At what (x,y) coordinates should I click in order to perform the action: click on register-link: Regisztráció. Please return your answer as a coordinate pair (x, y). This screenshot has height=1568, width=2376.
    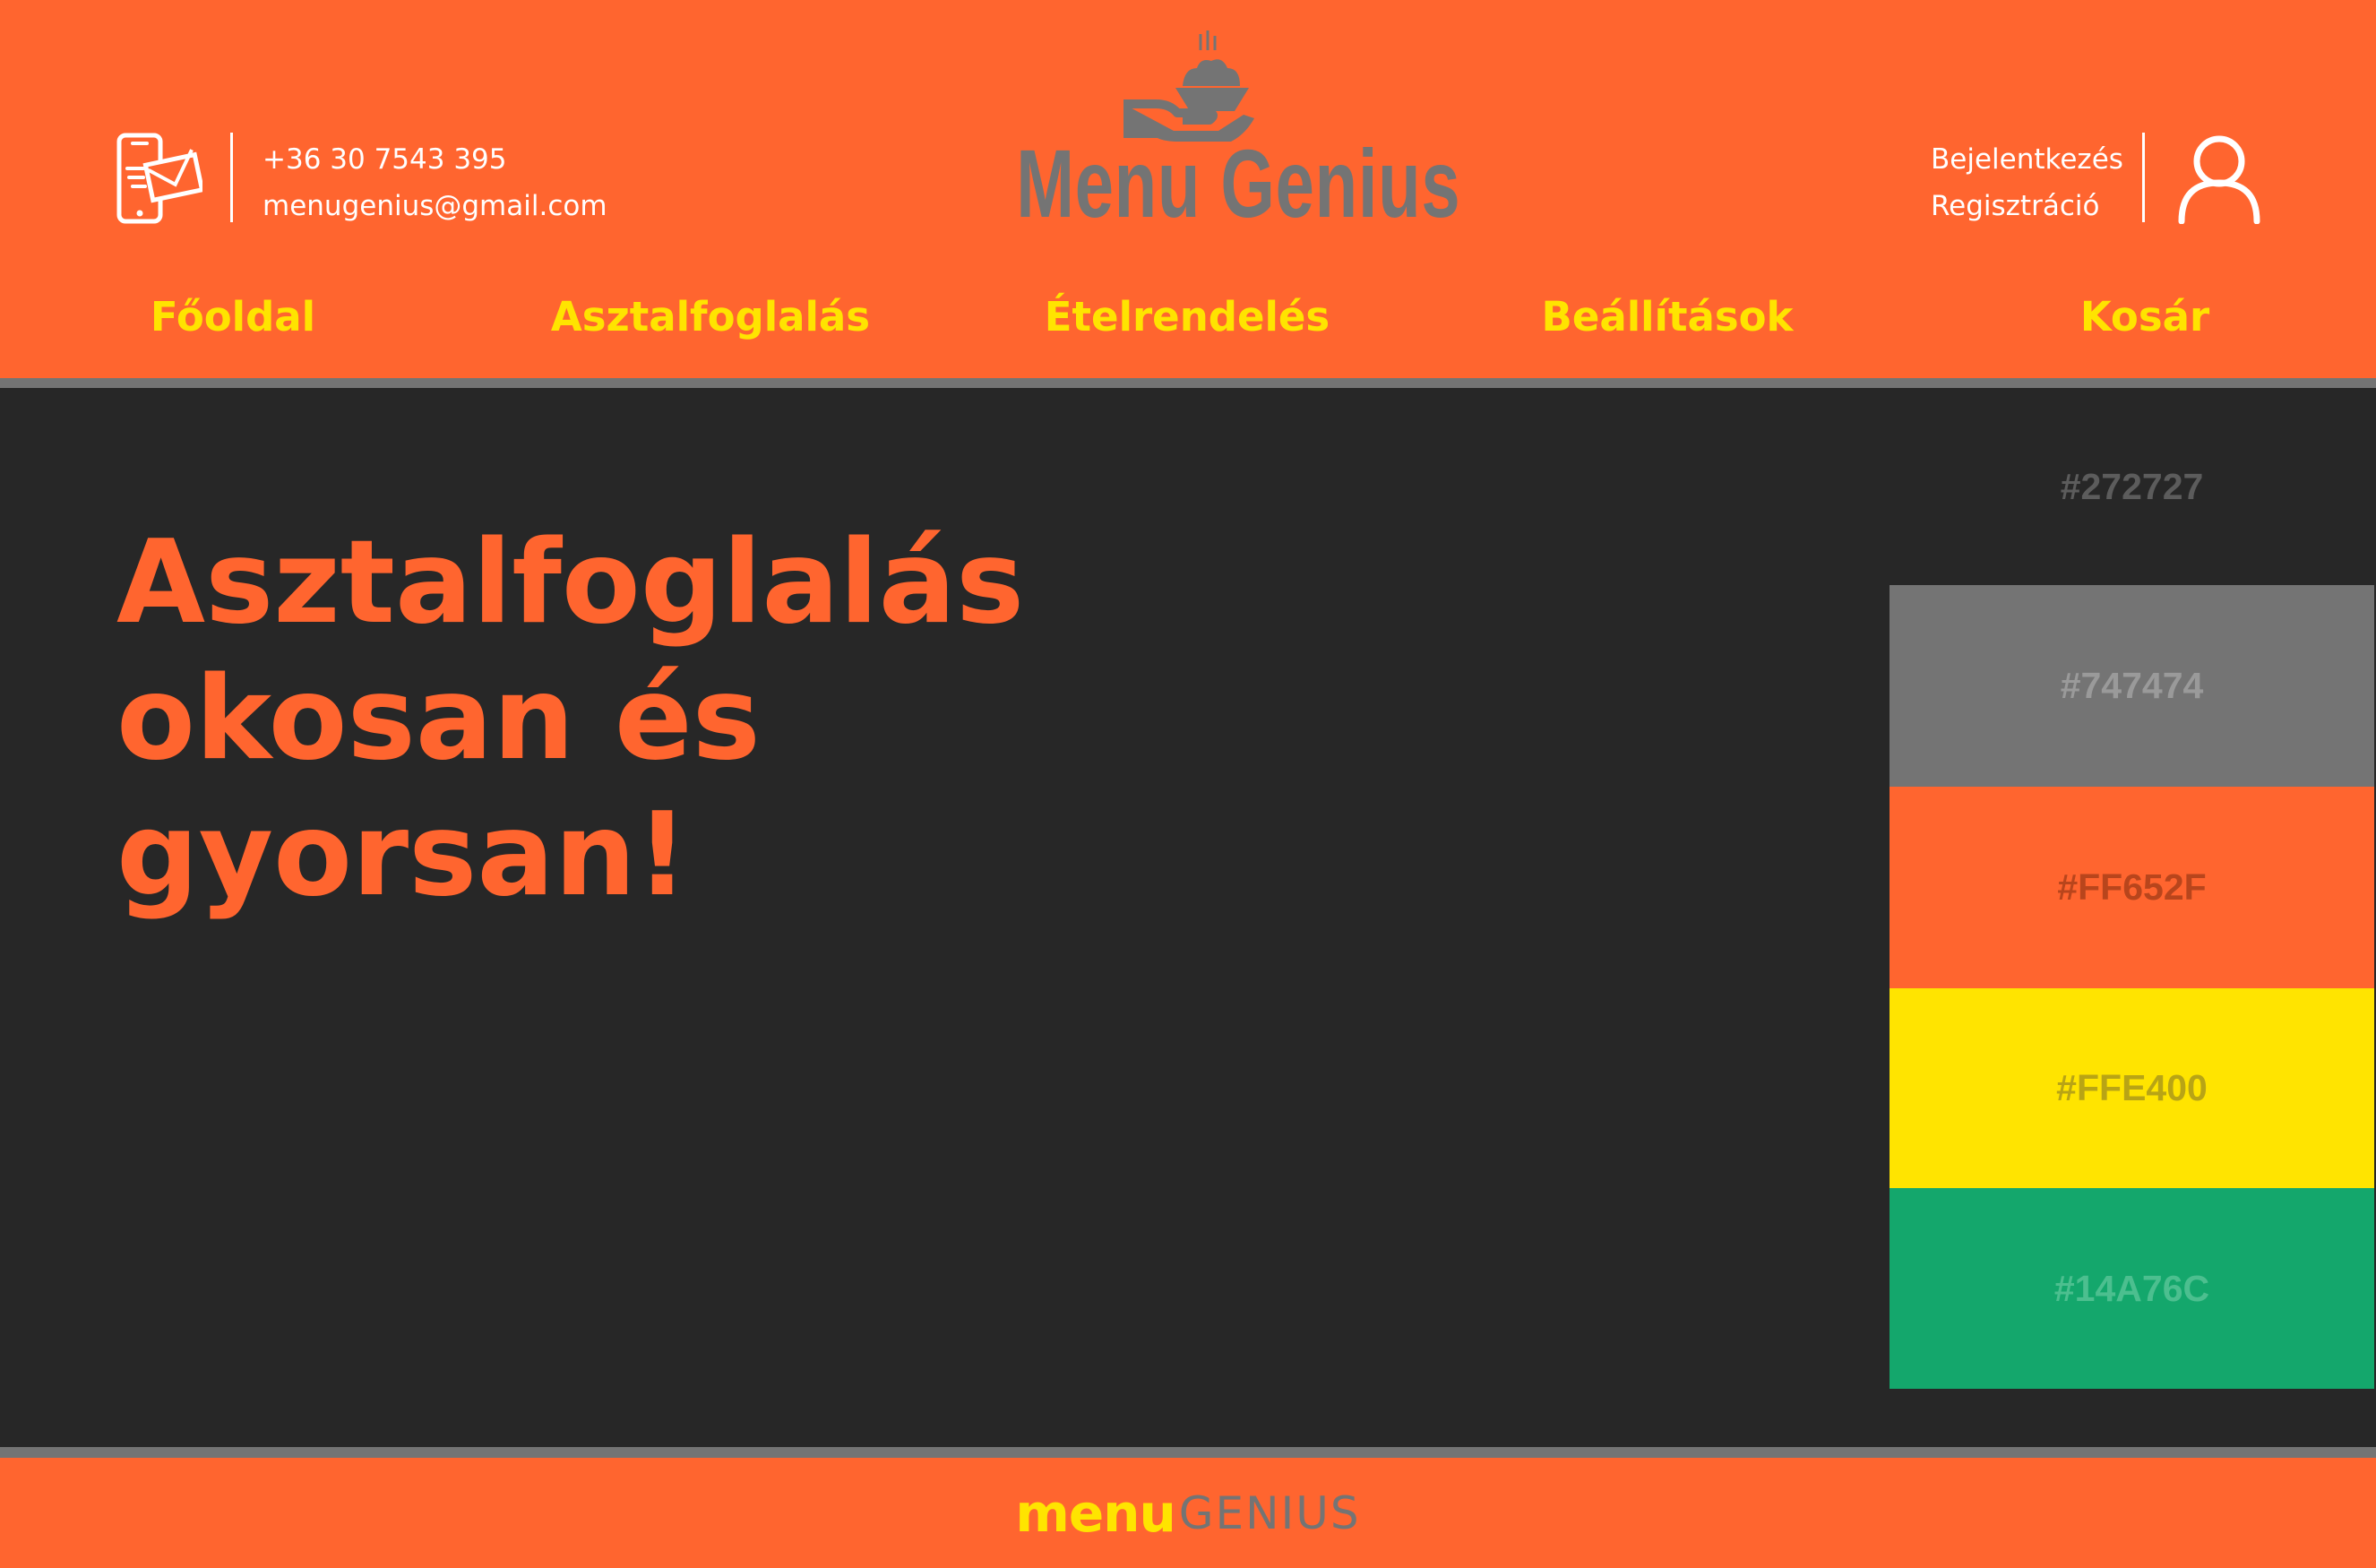
    Looking at the image, I should click on (2027, 206).